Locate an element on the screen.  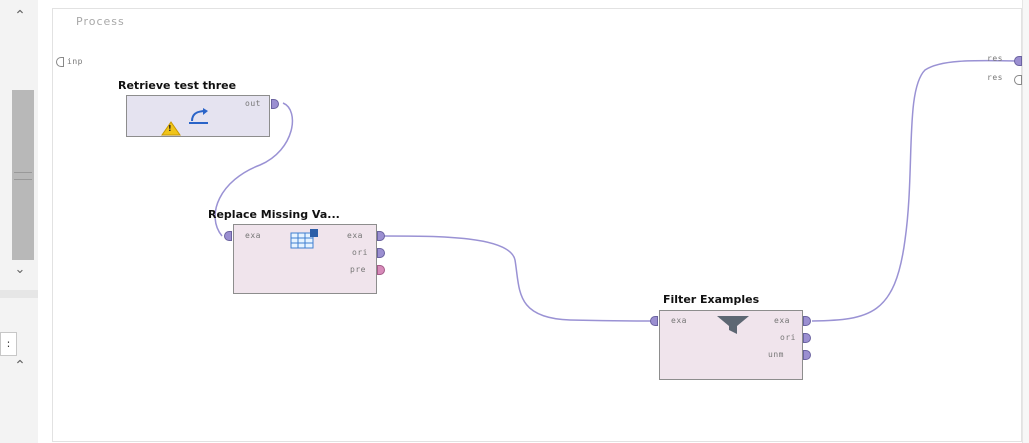
process-output-label-1: res is located at coordinates (995, 58).